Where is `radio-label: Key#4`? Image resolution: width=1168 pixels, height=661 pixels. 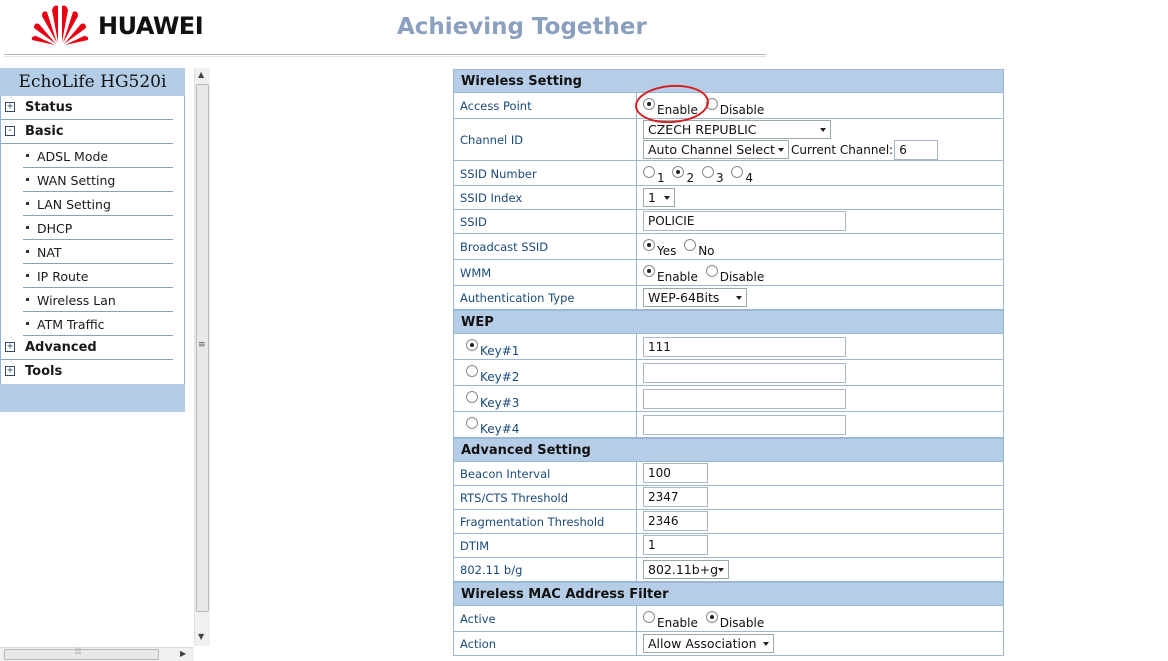
radio-label: Key#4 is located at coordinates (500, 429).